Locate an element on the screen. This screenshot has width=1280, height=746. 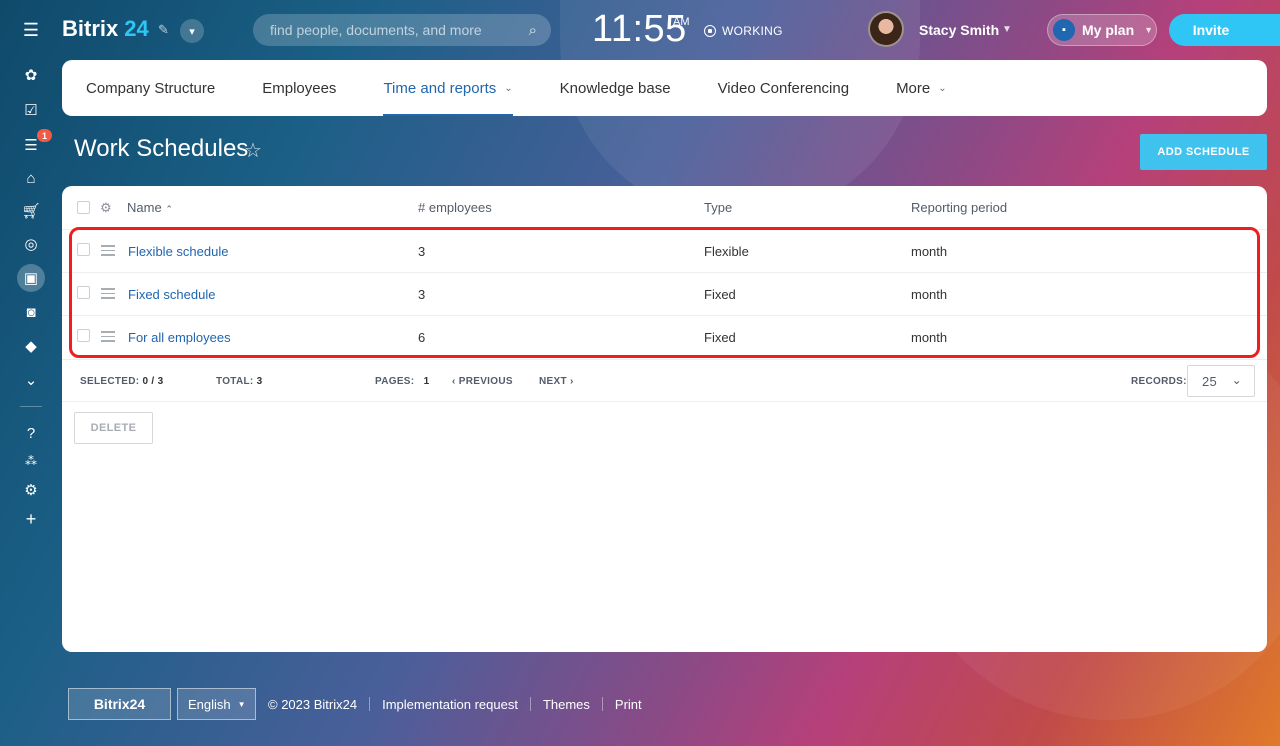
chevron-down-icon: ▼ is located at coordinates (241, 704).